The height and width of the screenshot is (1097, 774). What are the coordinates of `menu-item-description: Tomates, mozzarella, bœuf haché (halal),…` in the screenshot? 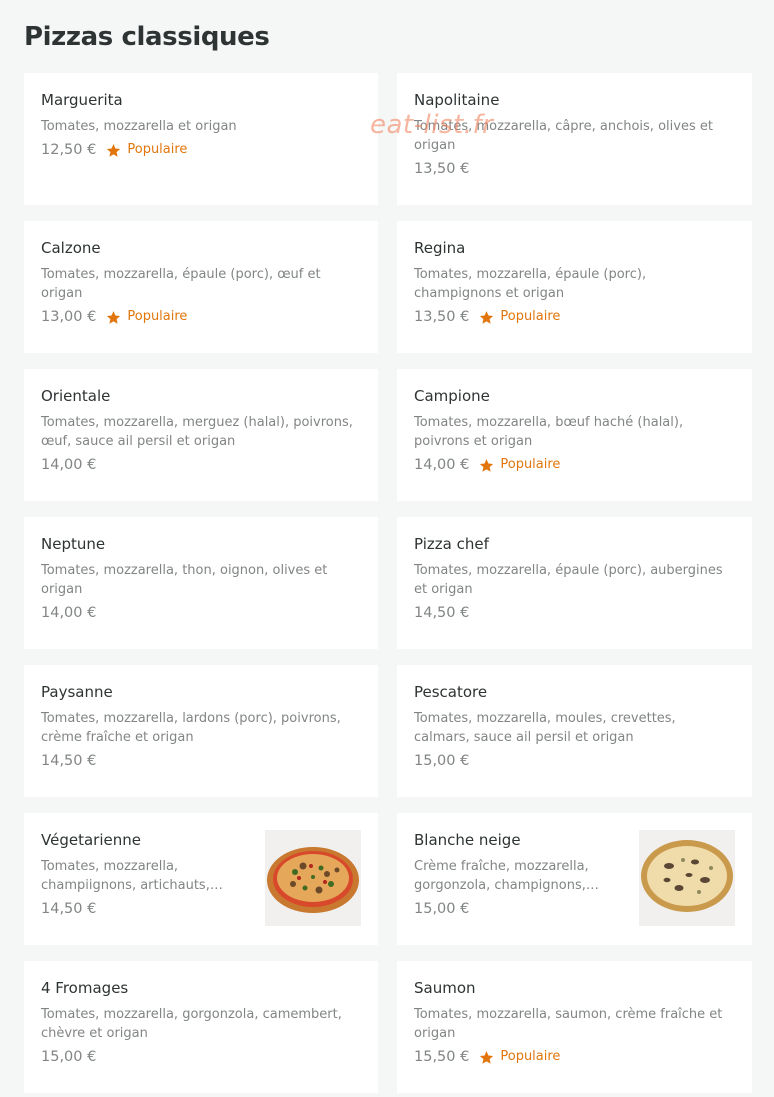 It's located at (549, 432).